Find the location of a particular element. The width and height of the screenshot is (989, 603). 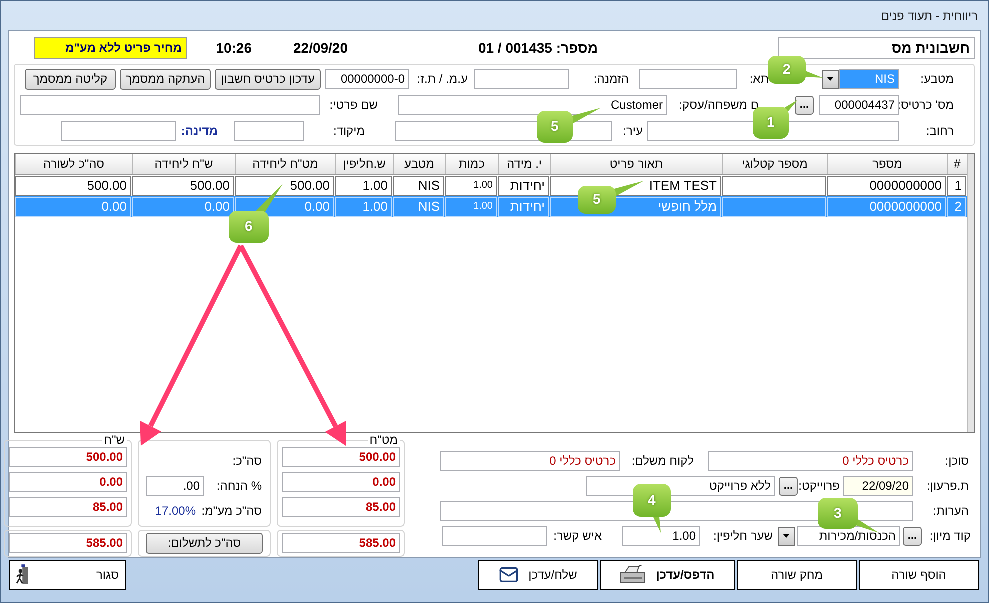

window-title: ריווחית - תעוד פנים is located at coordinates (929, 15).